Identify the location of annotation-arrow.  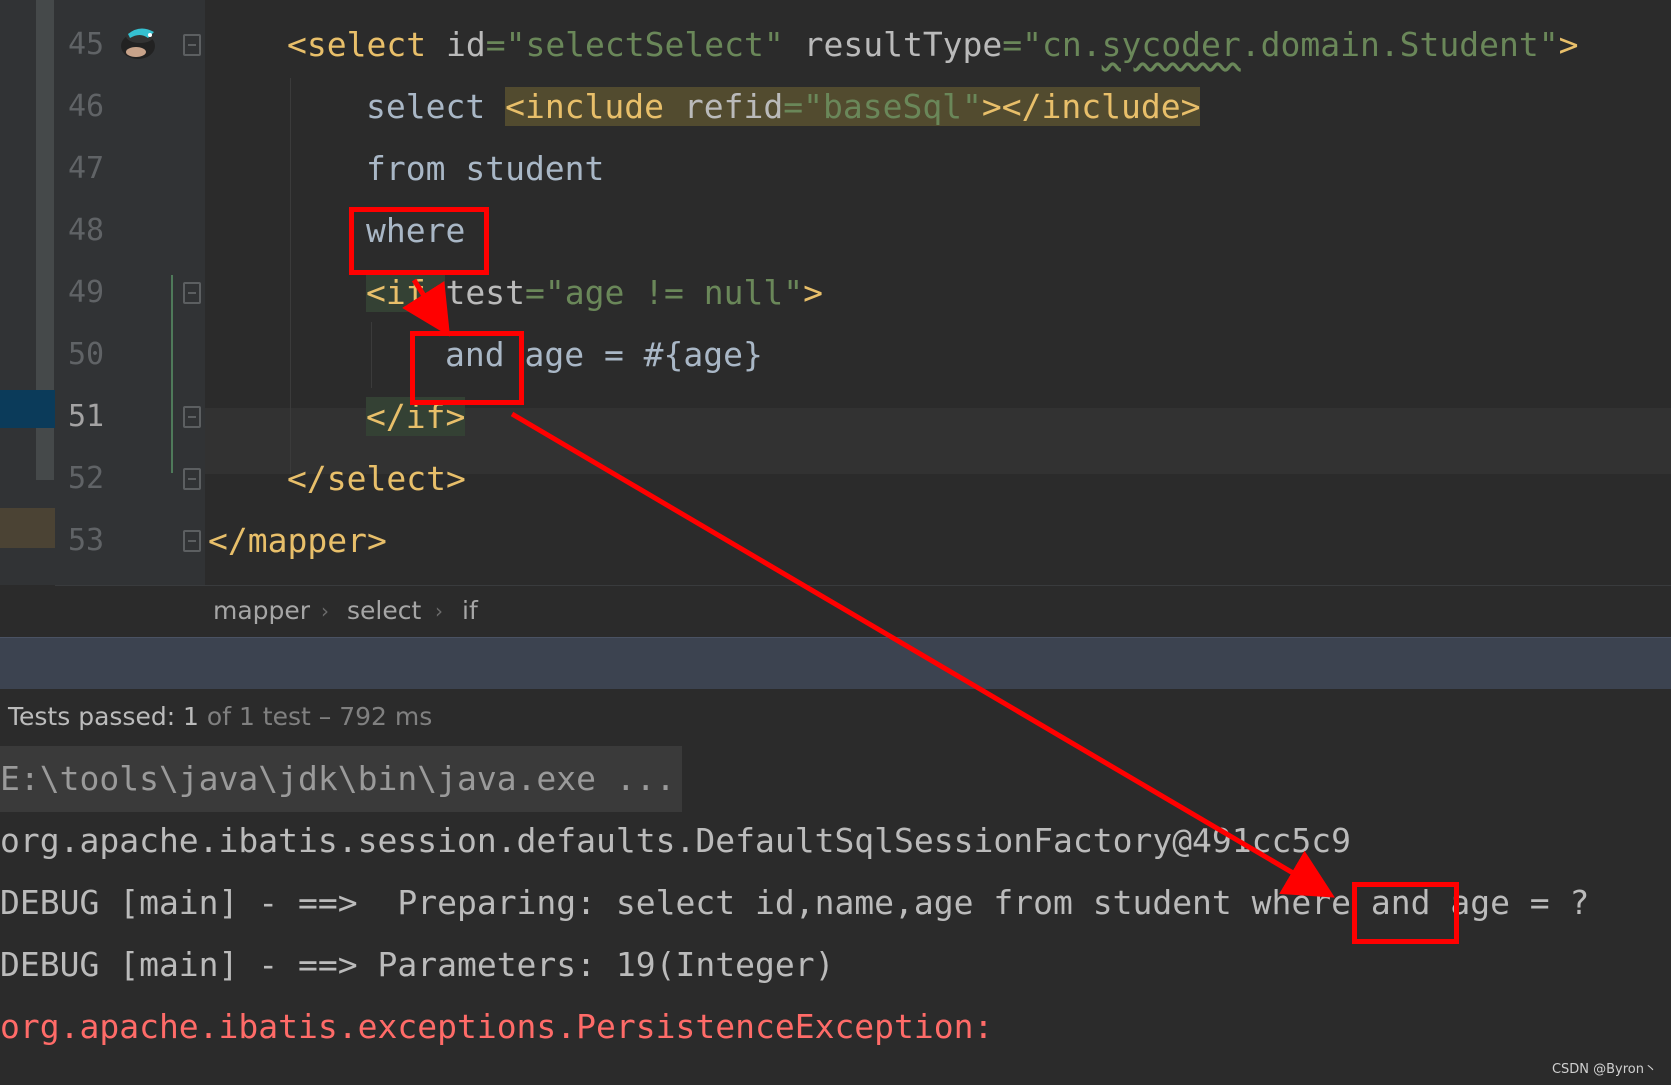
(426, 307).